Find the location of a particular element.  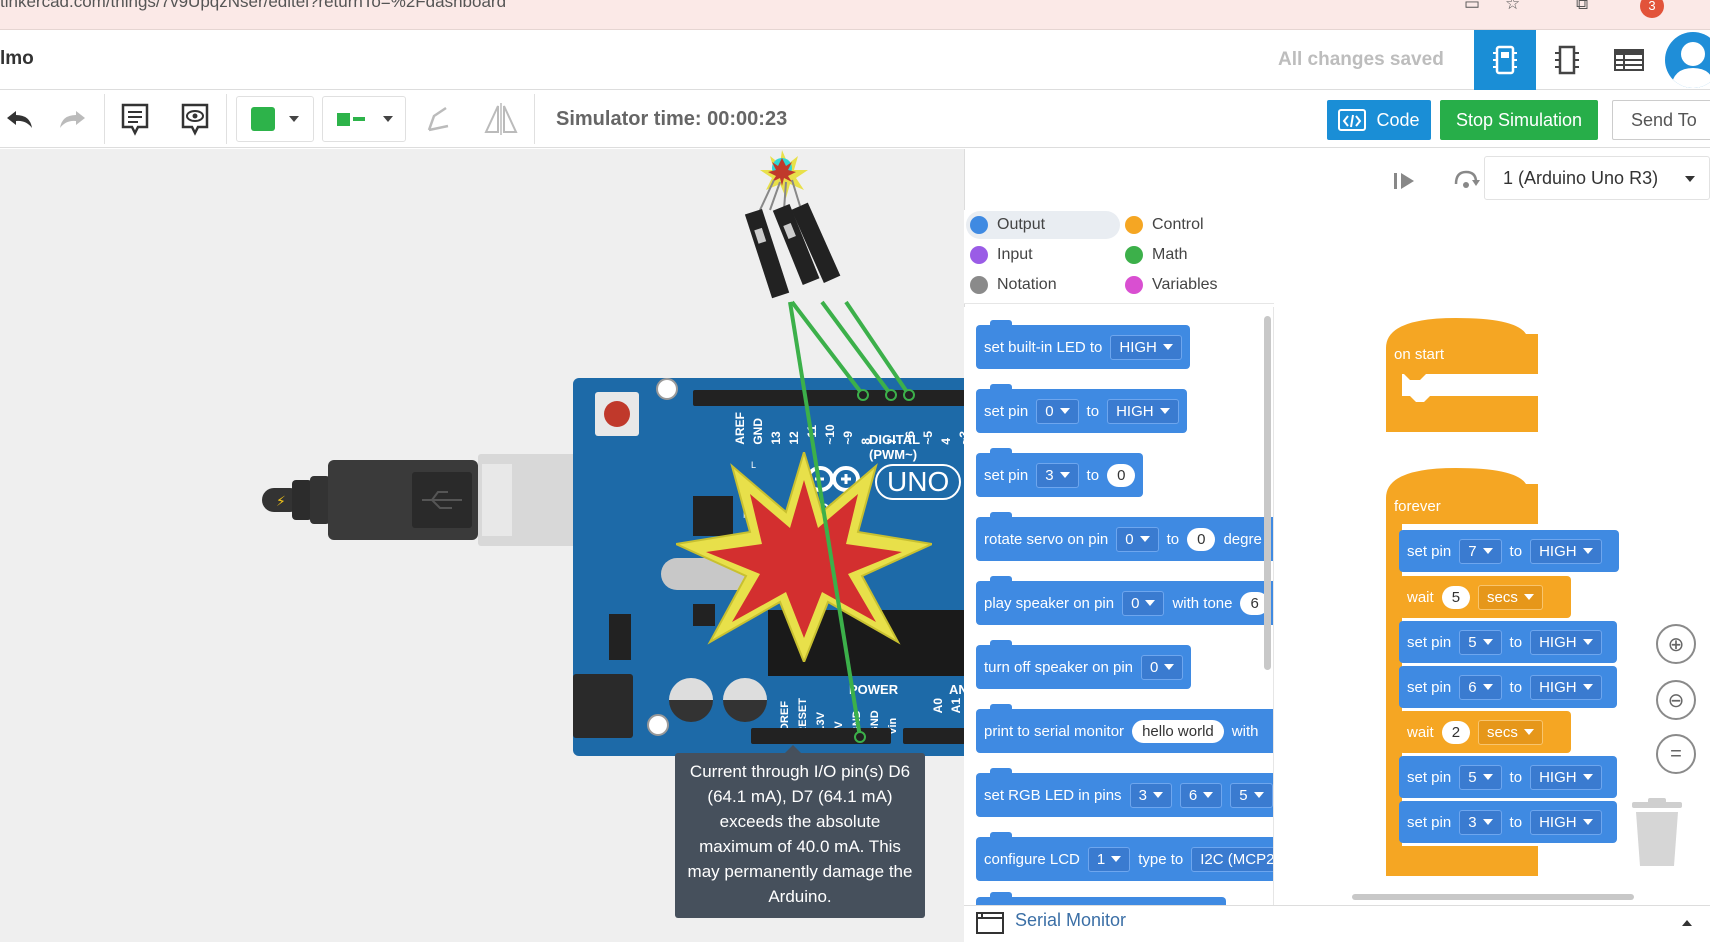

category-notation: Notation is located at coordinates (1013, 285).